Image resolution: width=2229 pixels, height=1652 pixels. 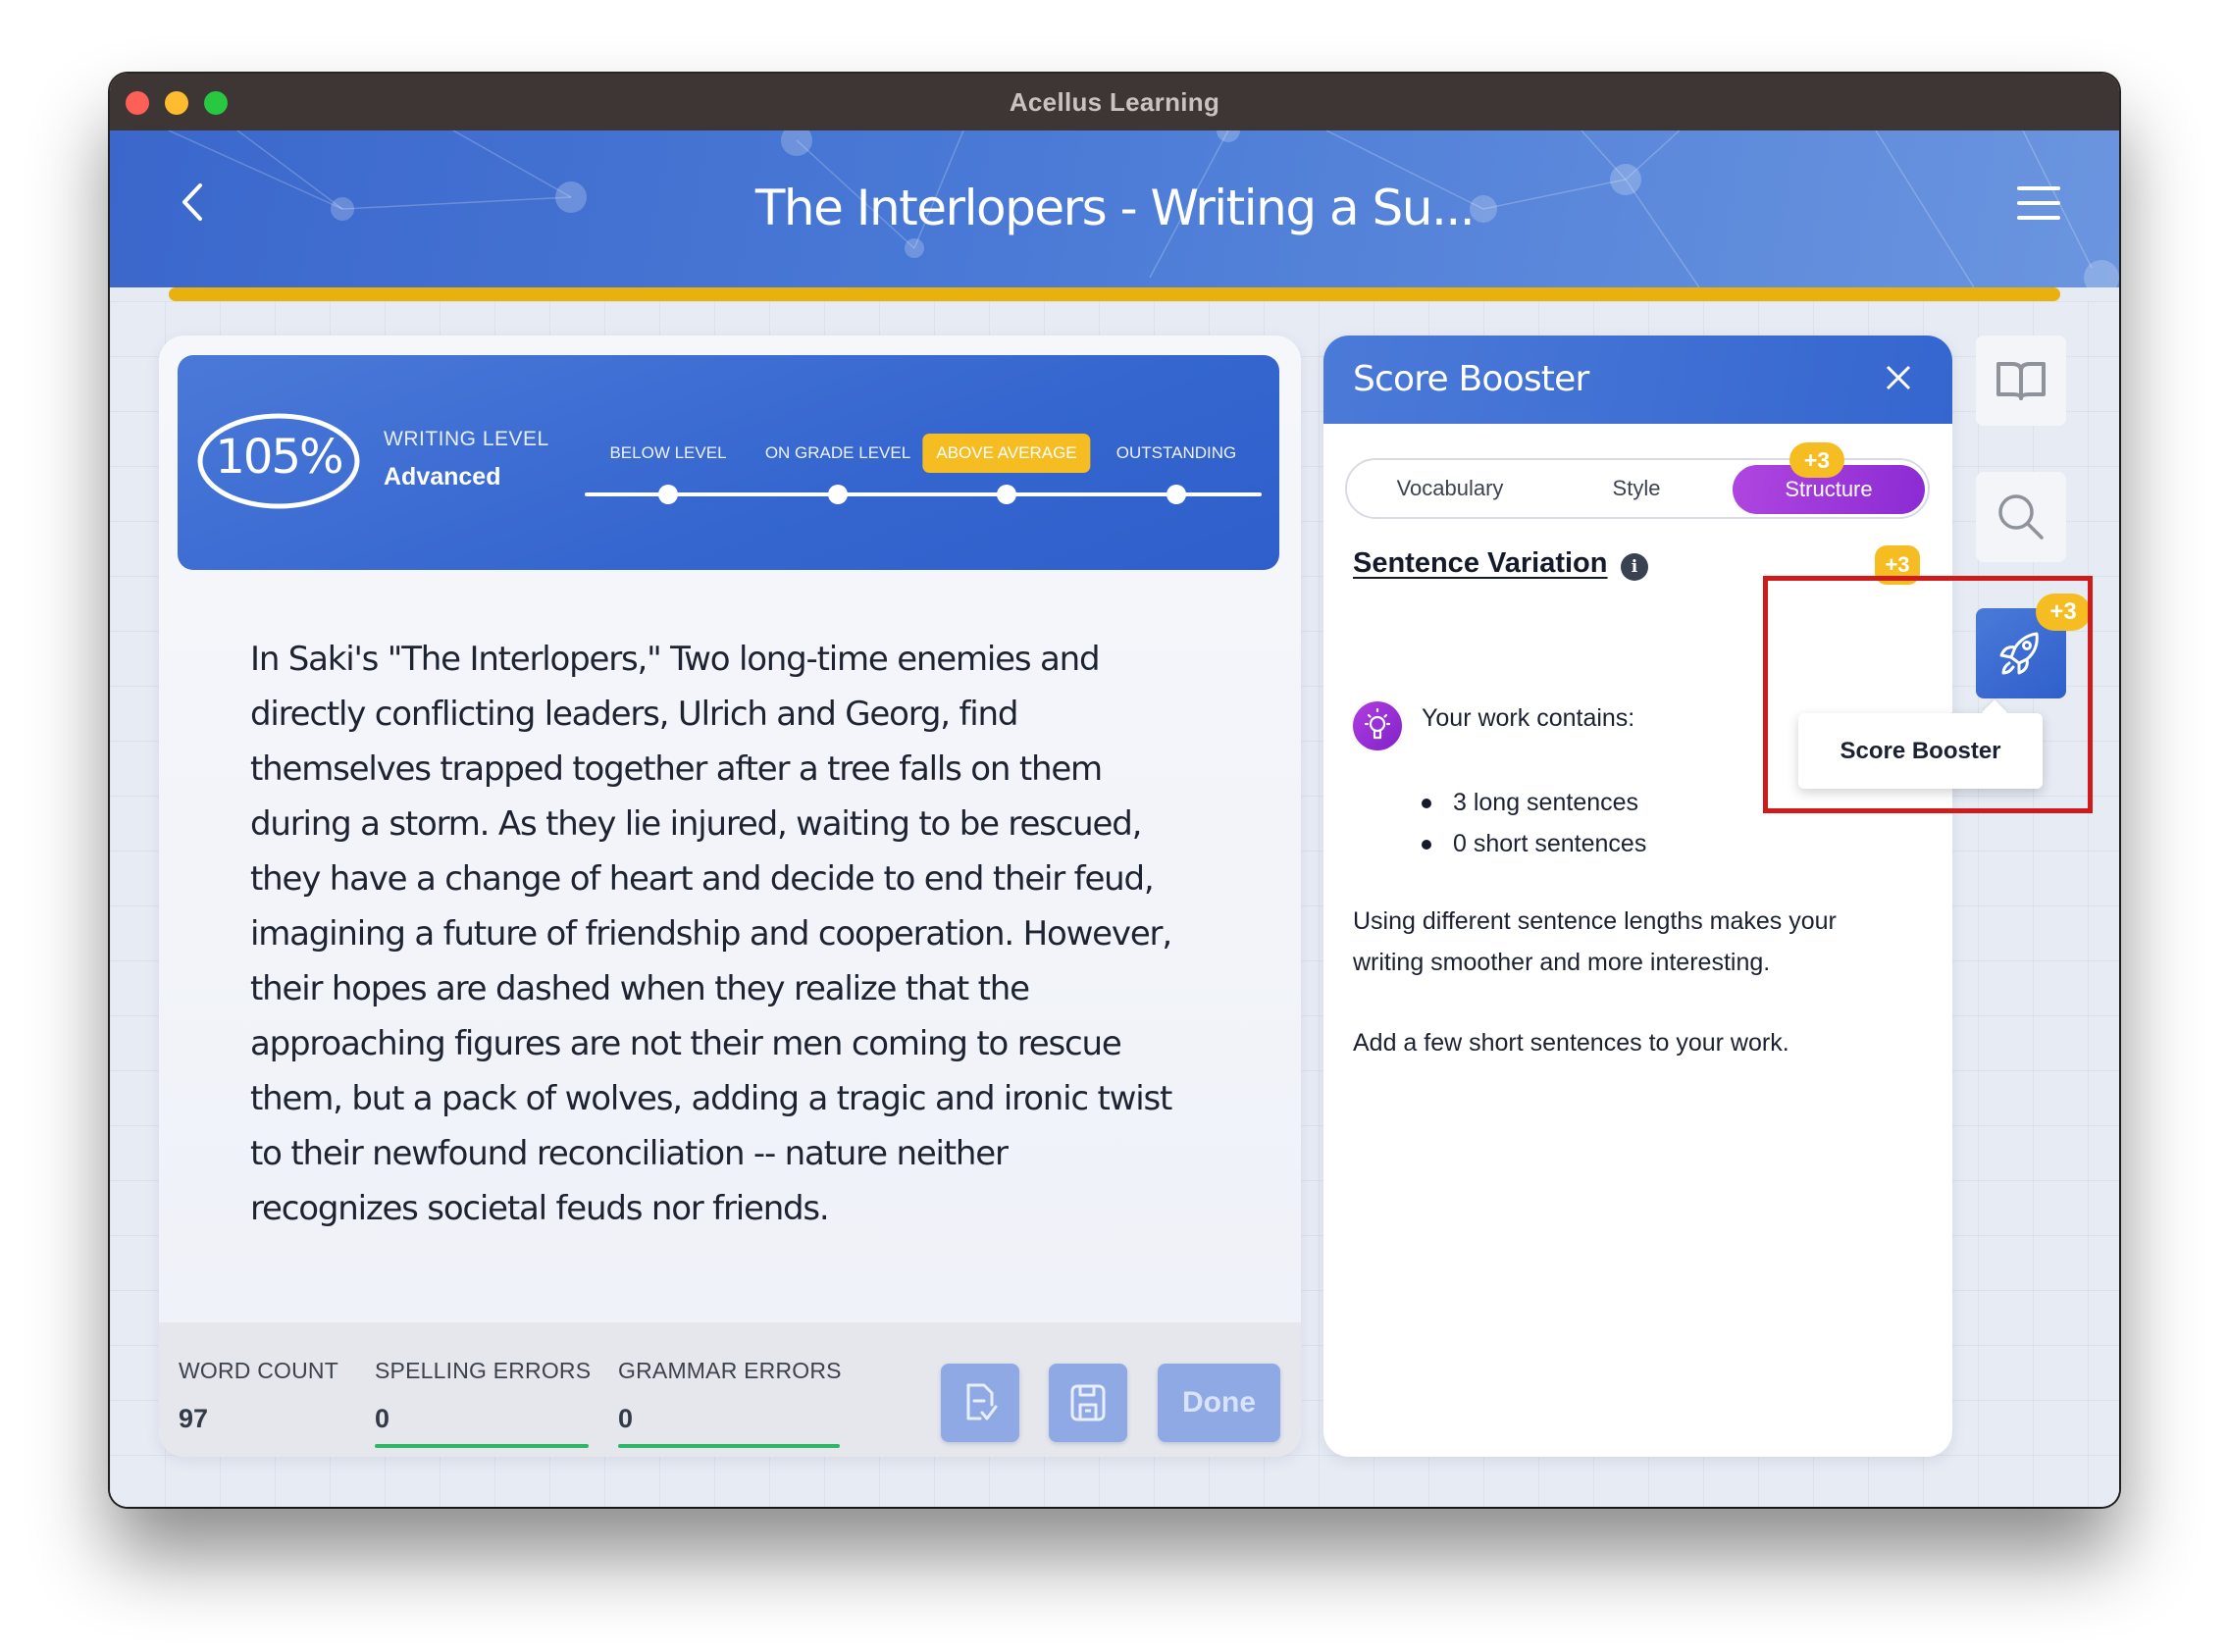 I want to click on score-booster-title: Score Booster, so click(x=1471, y=379).